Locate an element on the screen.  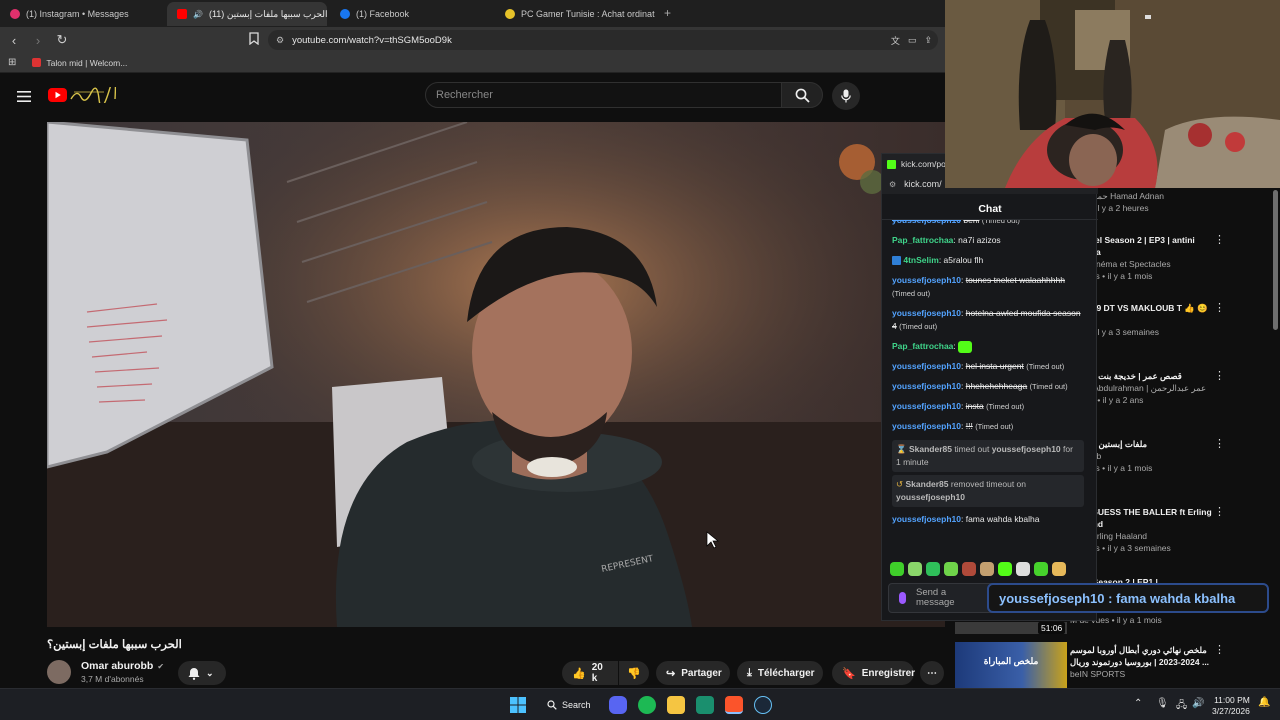
download-icon: ⤓ is located at coordinates (749, 672).